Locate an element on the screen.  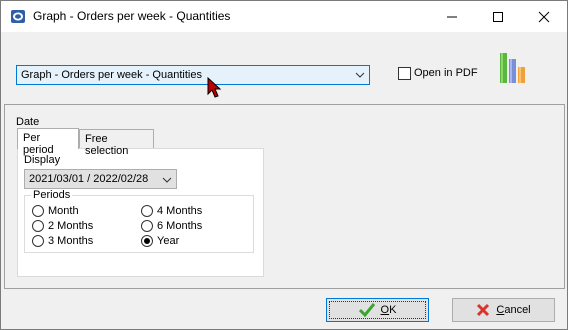
maximize-button is located at coordinates (498, 16).